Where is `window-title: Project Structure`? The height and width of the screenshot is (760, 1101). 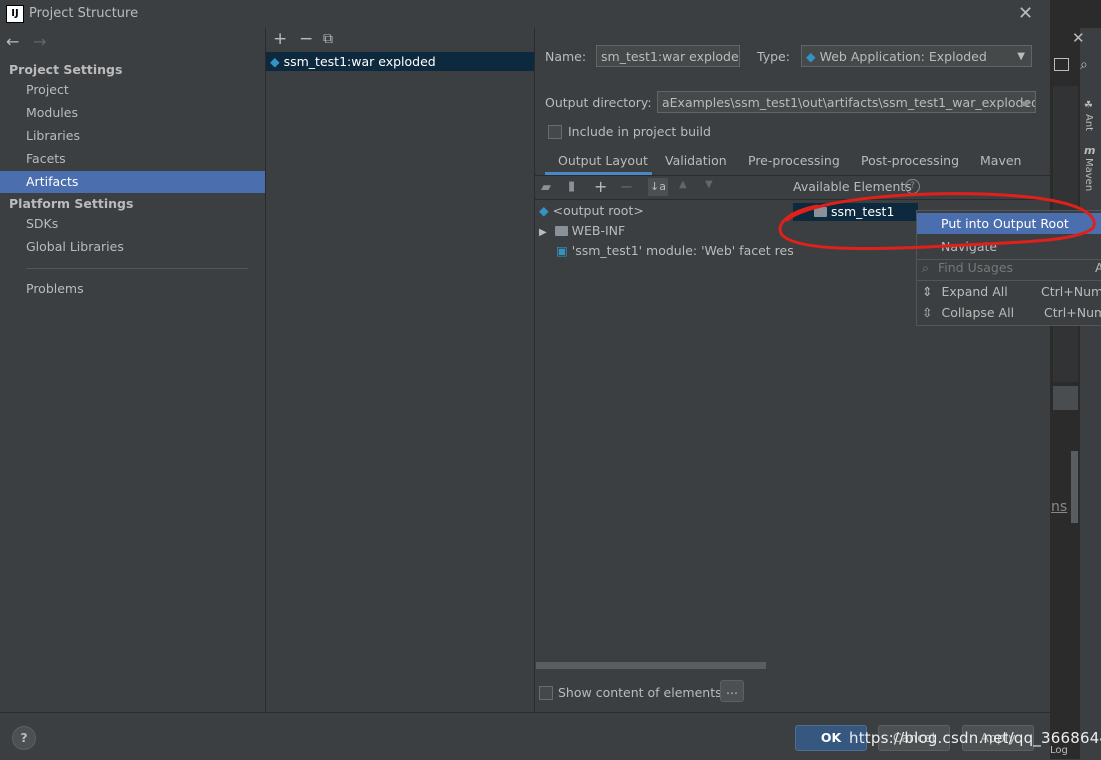 window-title: Project Structure is located at coordinates (84, 13).